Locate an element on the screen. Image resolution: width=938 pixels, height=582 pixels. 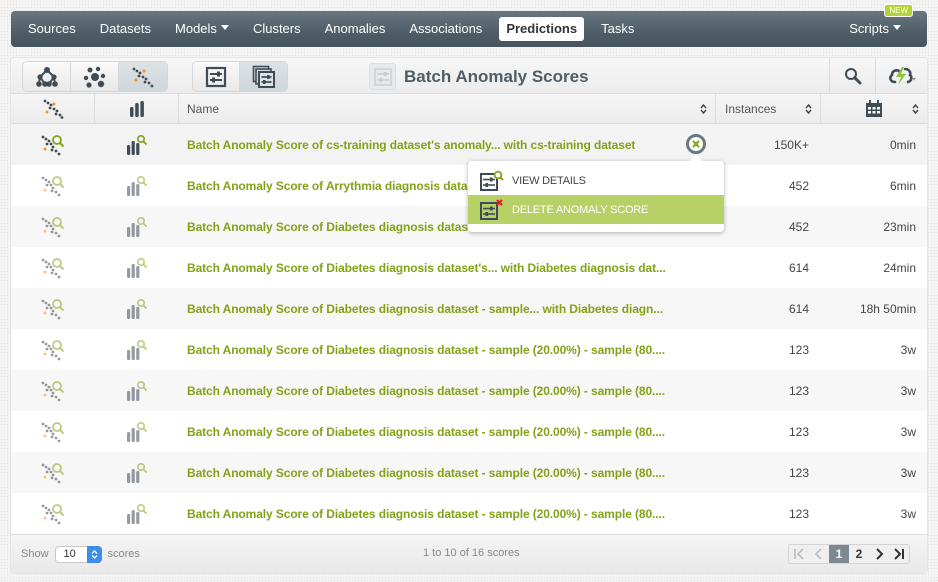
chevron-right-icon is located at coordinates (880, 554).